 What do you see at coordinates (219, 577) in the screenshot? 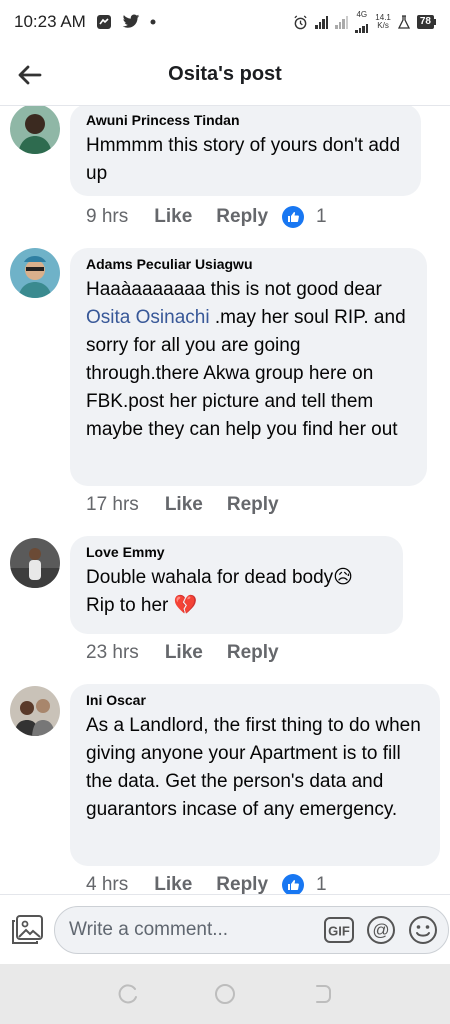
I see `comment-text-line-1: Double wahala for dead body😥` at bounding box center [219, 577].